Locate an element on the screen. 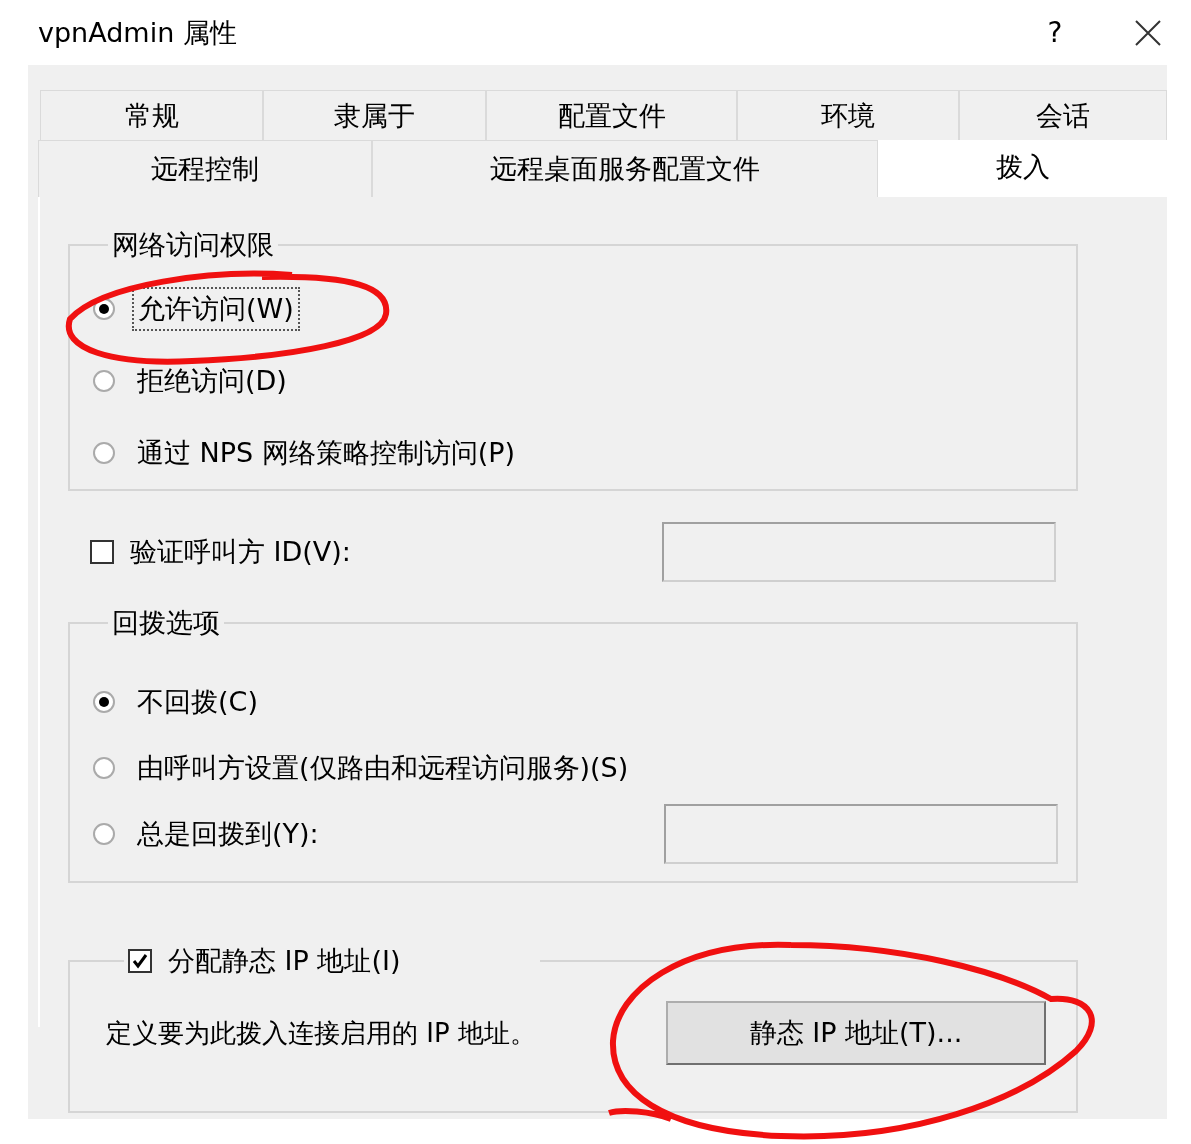 The height and width of the screenshot is (1144, 1191). description-text: 定义要为此拨入连接启用的 IP 地址。 is located at coordinates (321, 1033).